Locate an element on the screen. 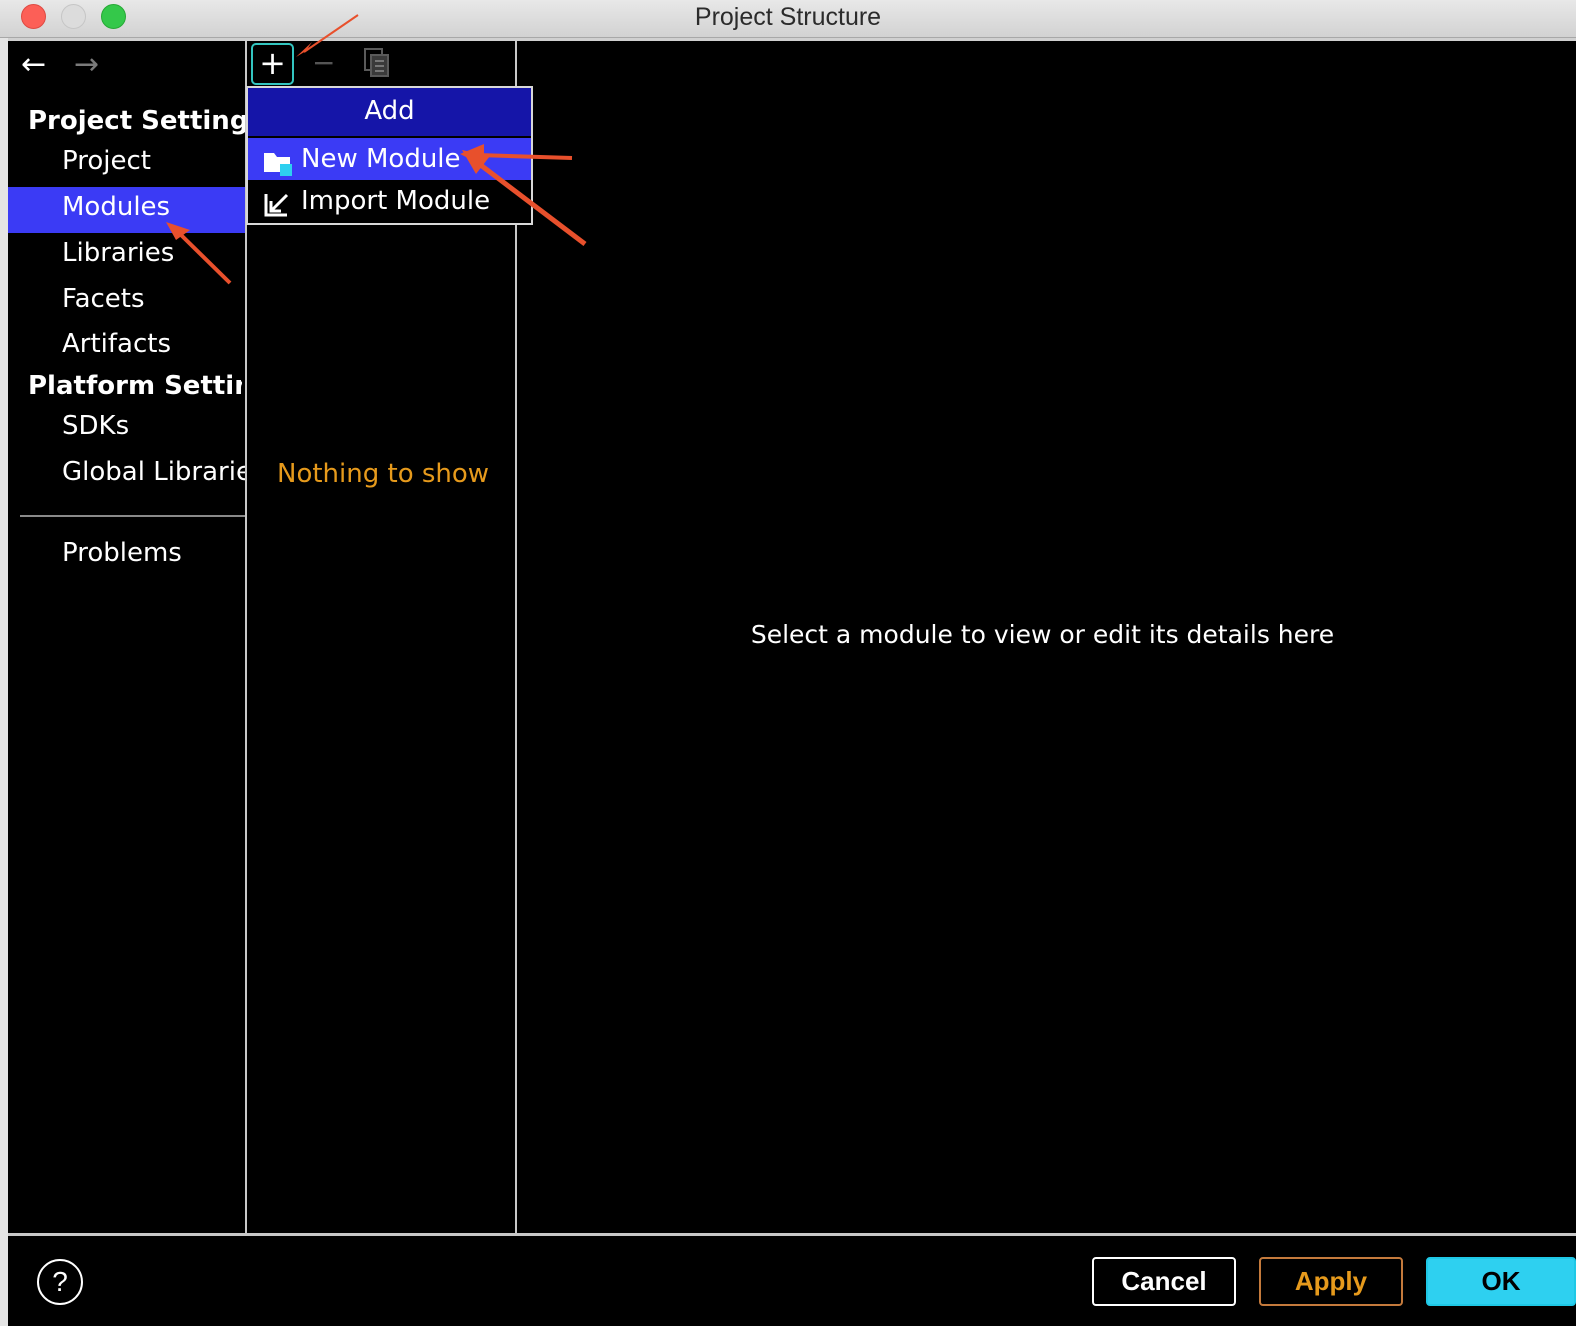  add-popup-menu: Add New Module Import Module is located at coordinates (389, 155).